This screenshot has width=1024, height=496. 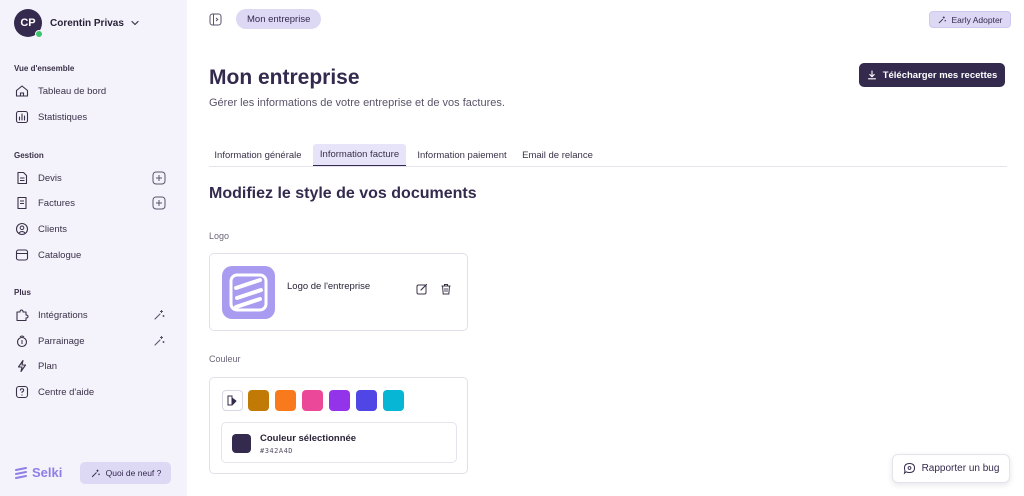 What do you see at coordinates (133, 473) in the screenshot?
I see `whats-new-label: Quoi de neuf ?` at bounding box center [133, 473].